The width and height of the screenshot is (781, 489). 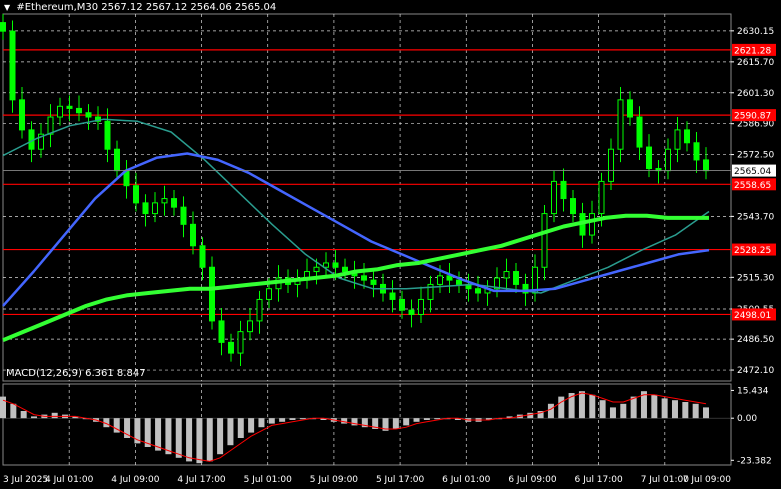 I want to click on x-tick-label: 7 Jul 09:00, so click(x=707, y=480).